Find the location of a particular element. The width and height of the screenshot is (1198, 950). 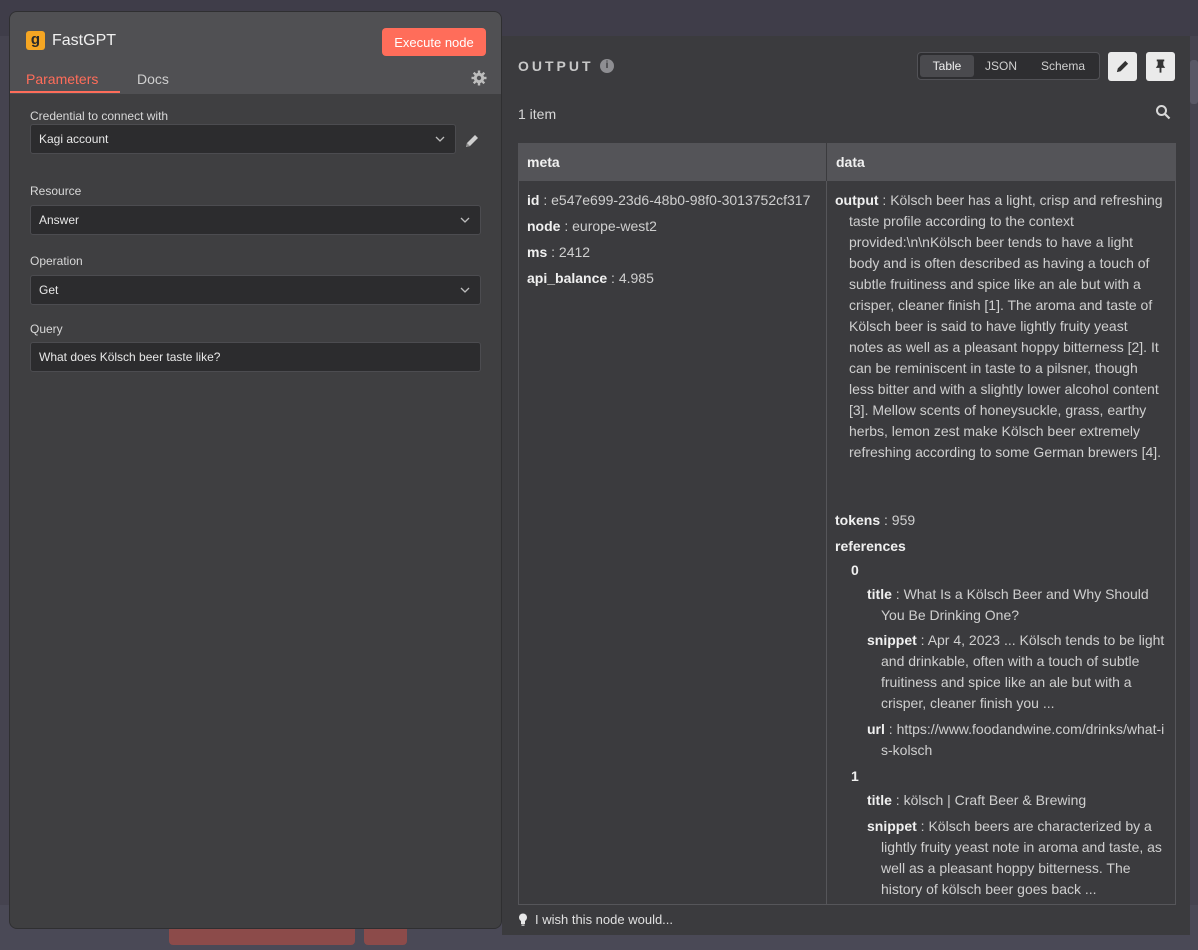

tab-parameters: Parameters is located at coordinates (62, 79).